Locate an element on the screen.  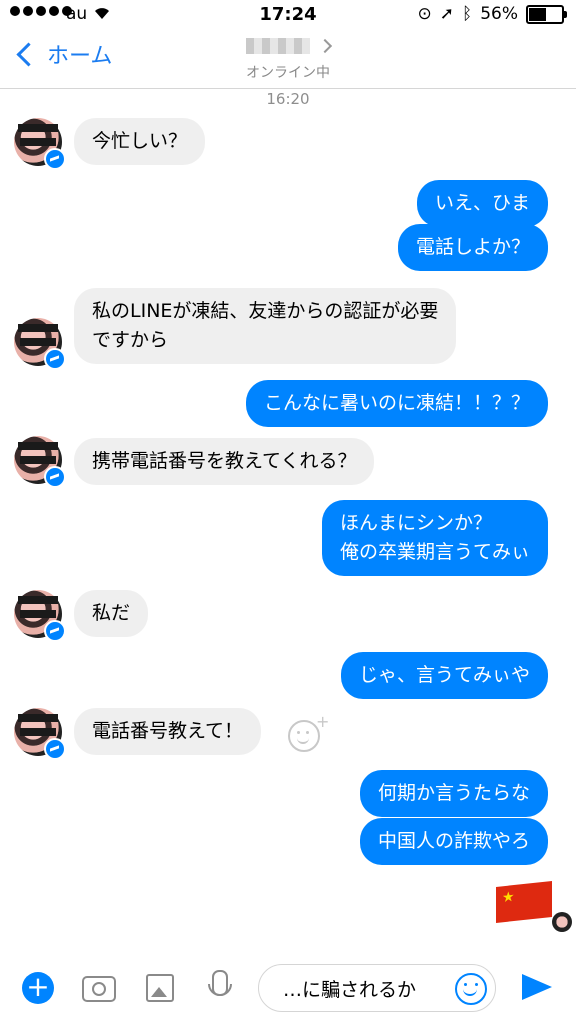
photo-icon is located at coordinates (160, 988).